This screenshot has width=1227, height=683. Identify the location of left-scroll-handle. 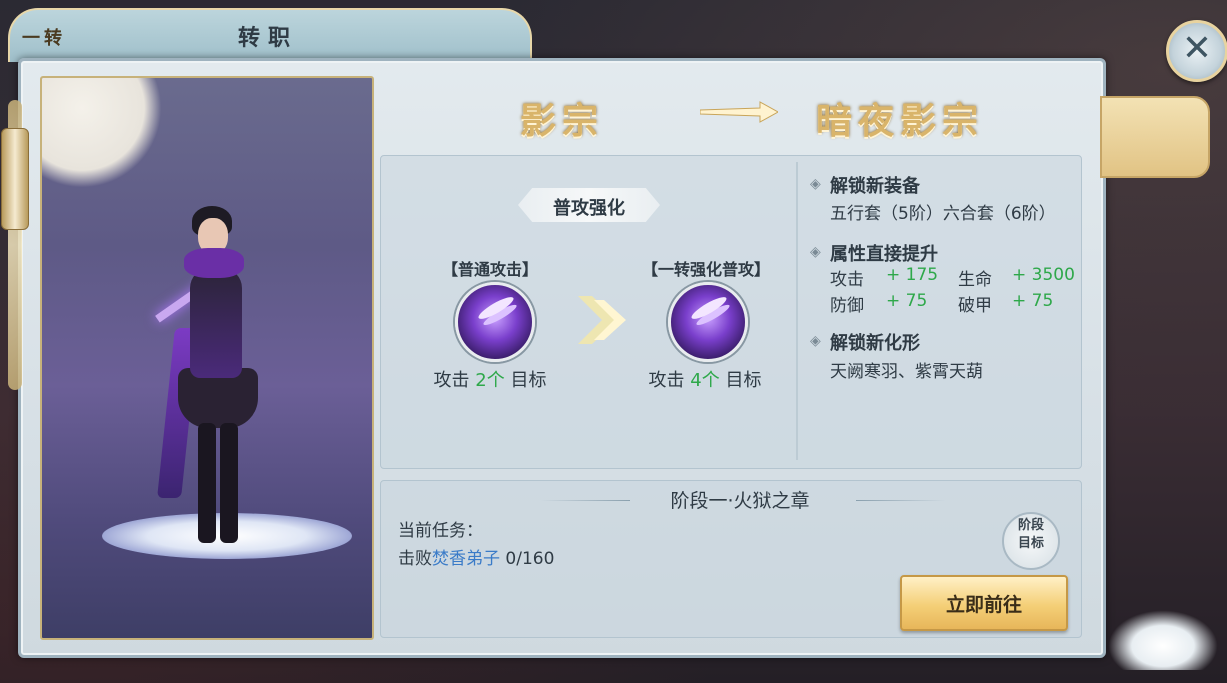
(15, 179).